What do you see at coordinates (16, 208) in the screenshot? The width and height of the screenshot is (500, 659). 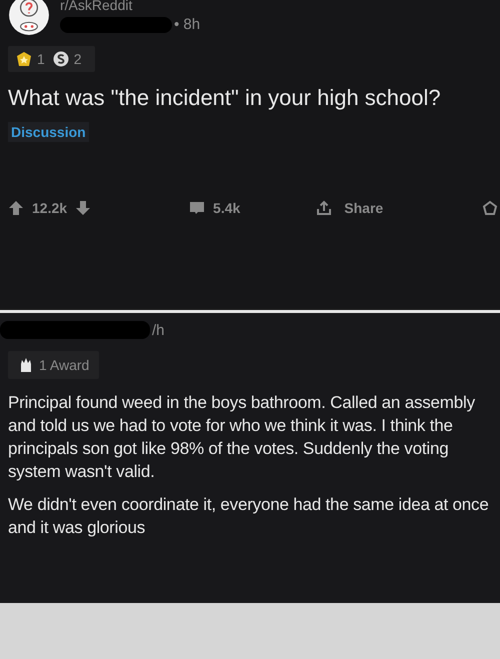 I see `upvote-icon` at bounding box center [16, 208].